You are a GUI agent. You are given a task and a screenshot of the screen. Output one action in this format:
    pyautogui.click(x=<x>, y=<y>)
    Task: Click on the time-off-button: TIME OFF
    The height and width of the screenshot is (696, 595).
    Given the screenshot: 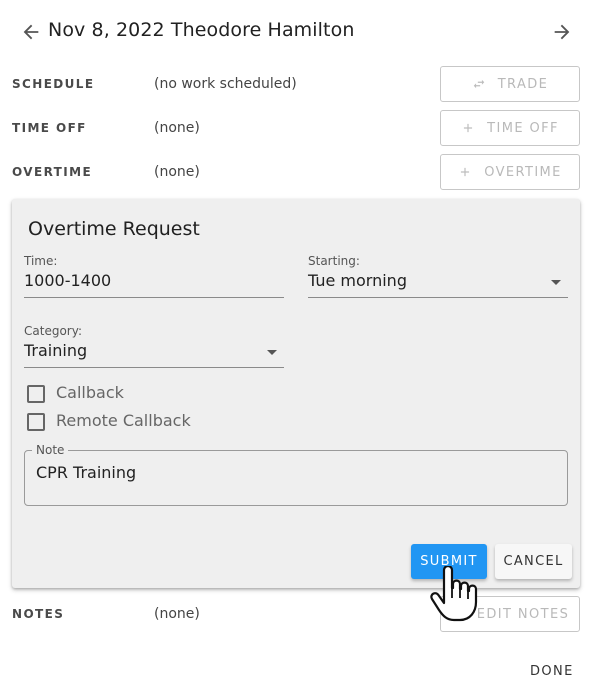 What is the action you would take?
    pyautogui.click(x=510, y=128)
    